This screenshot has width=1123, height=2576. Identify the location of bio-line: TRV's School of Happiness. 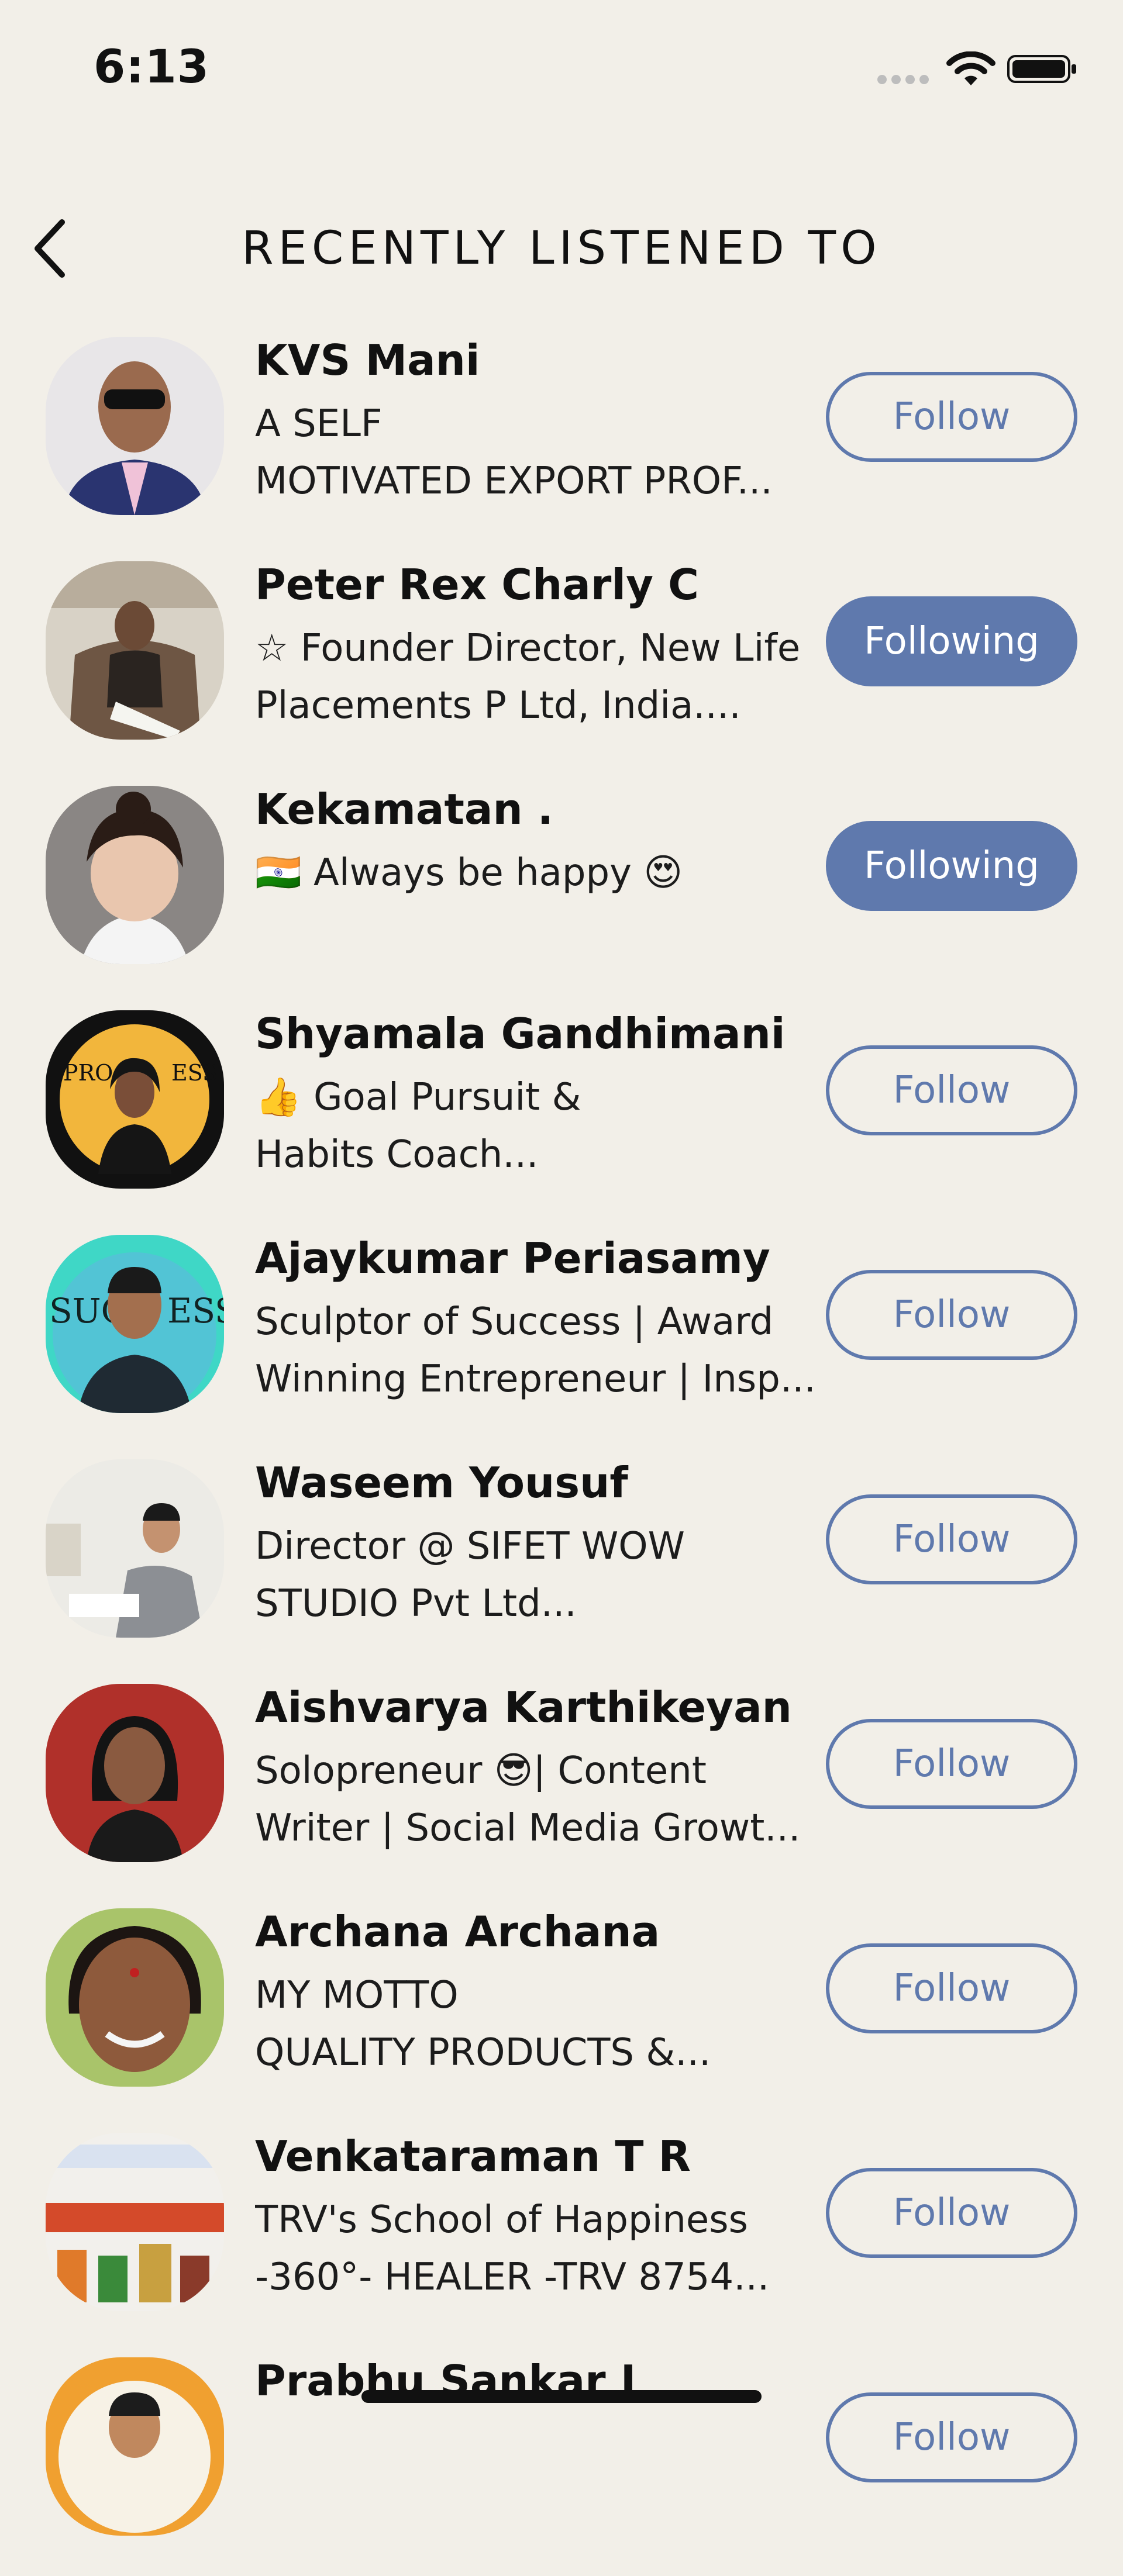
(501, 2220).